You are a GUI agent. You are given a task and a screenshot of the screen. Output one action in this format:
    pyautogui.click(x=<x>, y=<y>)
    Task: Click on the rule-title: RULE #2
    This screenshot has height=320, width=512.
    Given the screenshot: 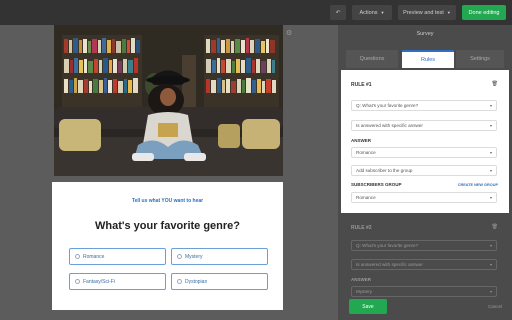 What is the action you would take?
    pyautogui.click(x=361, y=228)
    